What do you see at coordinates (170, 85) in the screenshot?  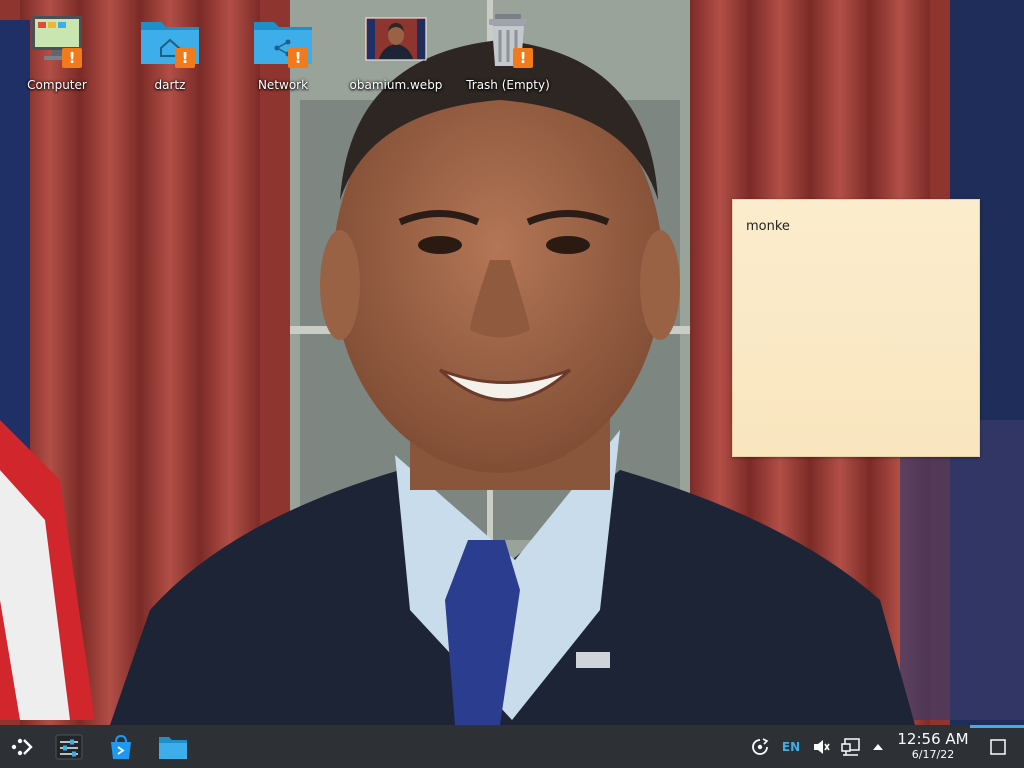 I see `desktop-icon-label: dartz` at bounding box center [170, 85].